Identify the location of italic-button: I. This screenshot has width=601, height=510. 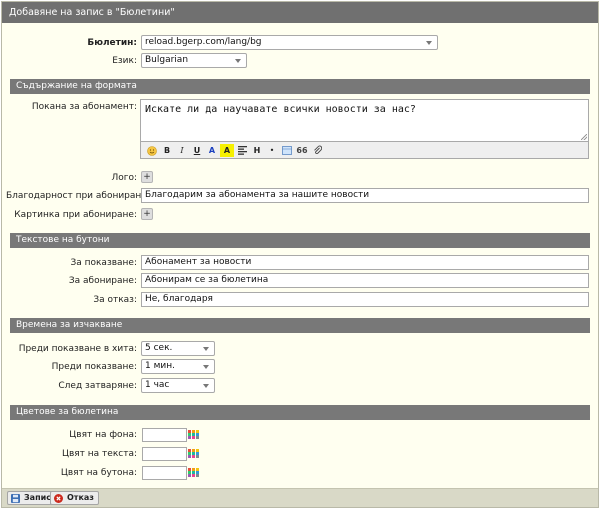
(182, 150).